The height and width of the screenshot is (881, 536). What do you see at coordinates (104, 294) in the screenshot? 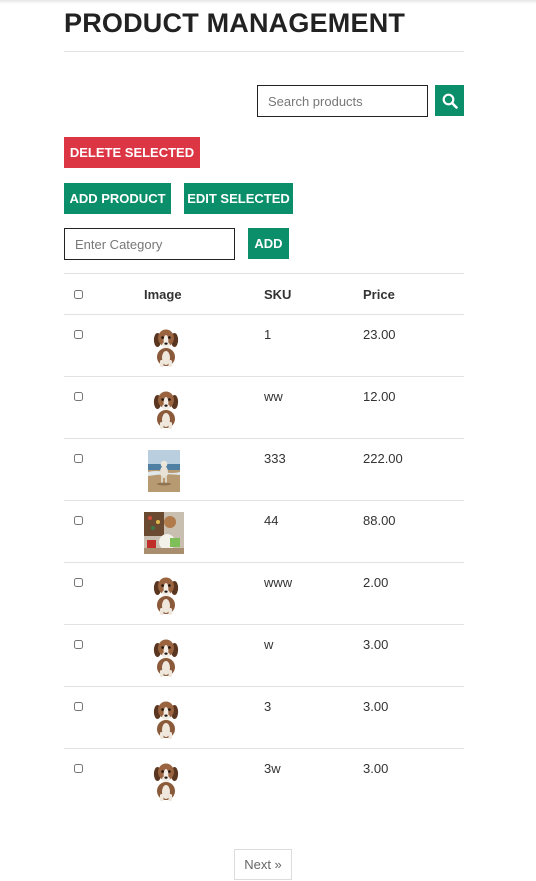
I see `header-select-cell` at bounding box center [104, 294].